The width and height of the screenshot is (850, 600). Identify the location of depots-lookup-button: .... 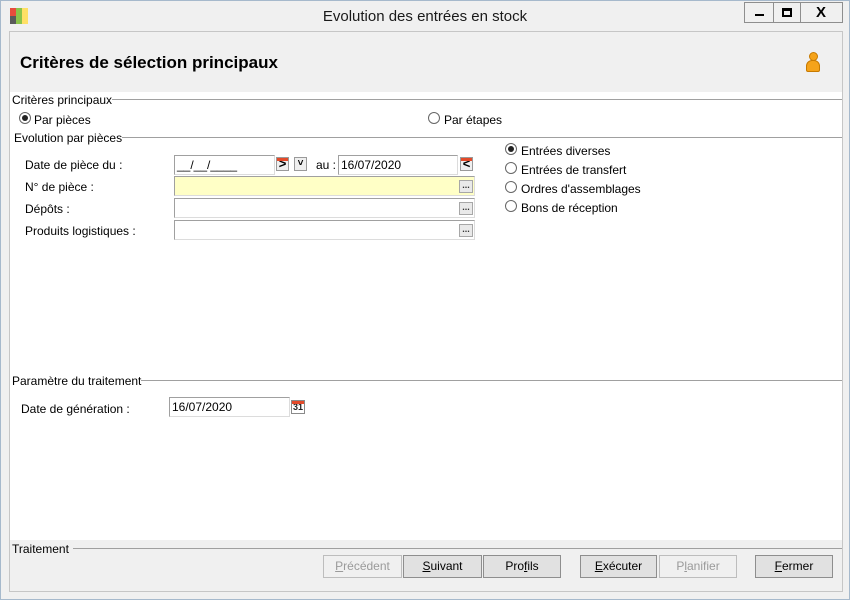
(466, 208).